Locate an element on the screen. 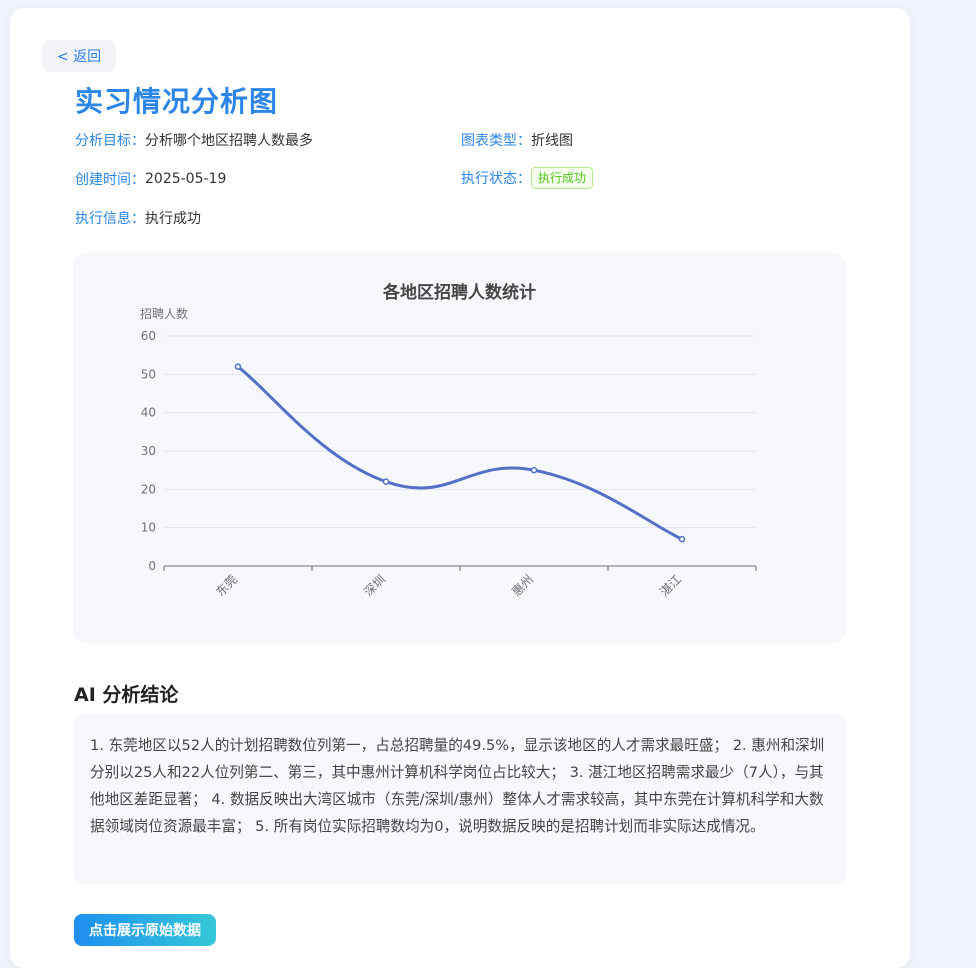  x-tick-label: 深圳 is located at coordinates (374, 585).